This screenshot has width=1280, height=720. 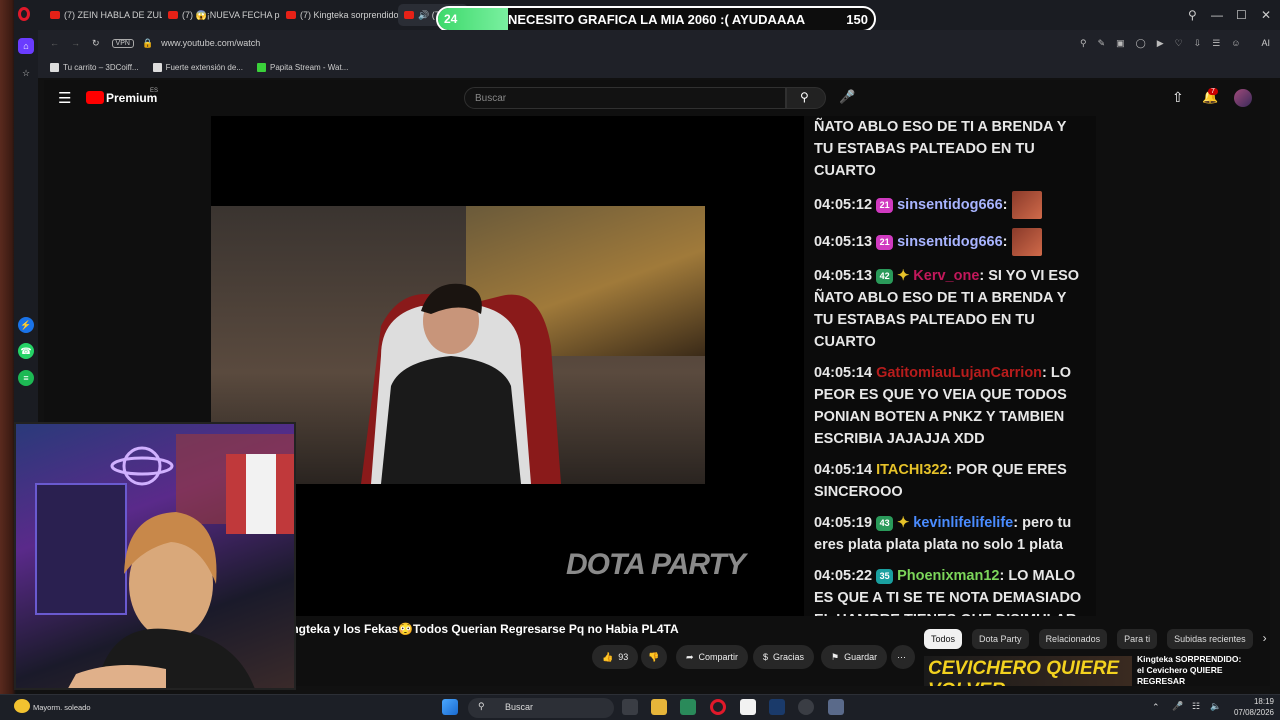 I want to click on clock-time: 18:19, so click(x=1250, y=701).